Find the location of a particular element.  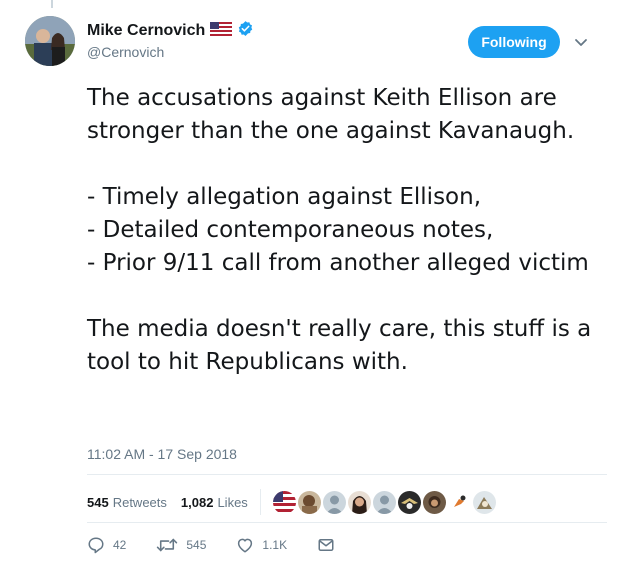

chevron-down-icon is located at coordinates (581, 42).